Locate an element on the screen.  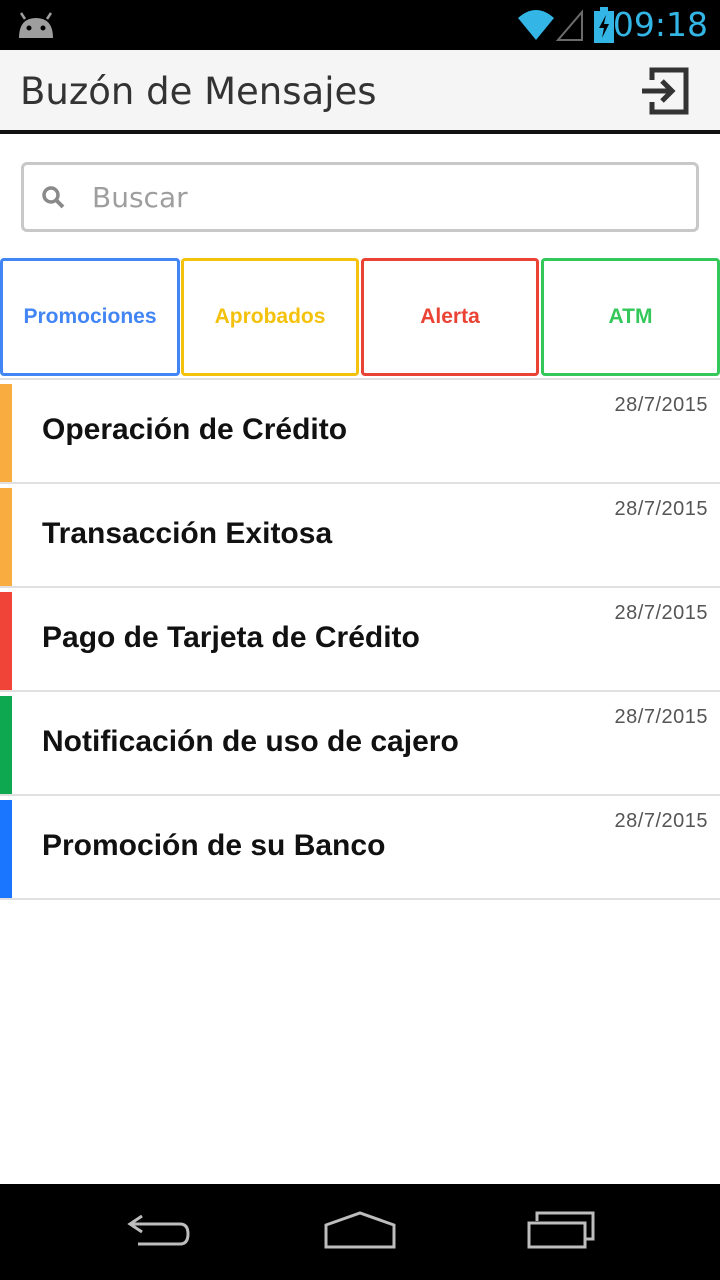
status-clock: 09:18 is located at coordinates (660, 24).